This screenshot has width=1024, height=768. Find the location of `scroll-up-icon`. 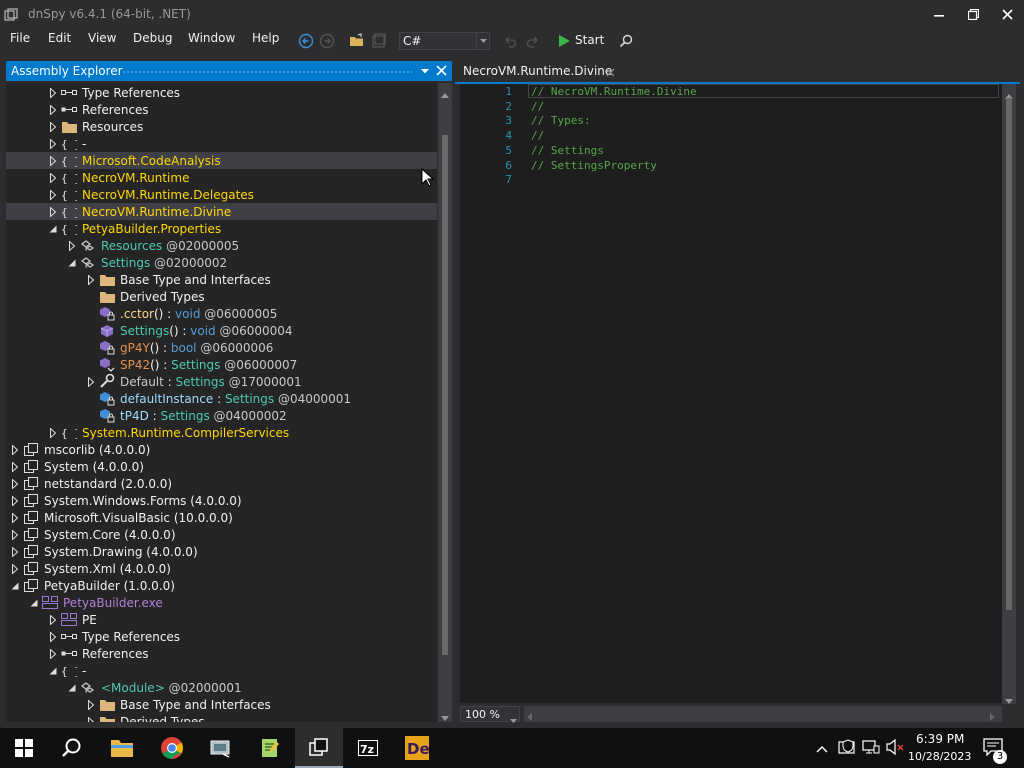

scroll-up-icon is located at coordinates (445, 94).